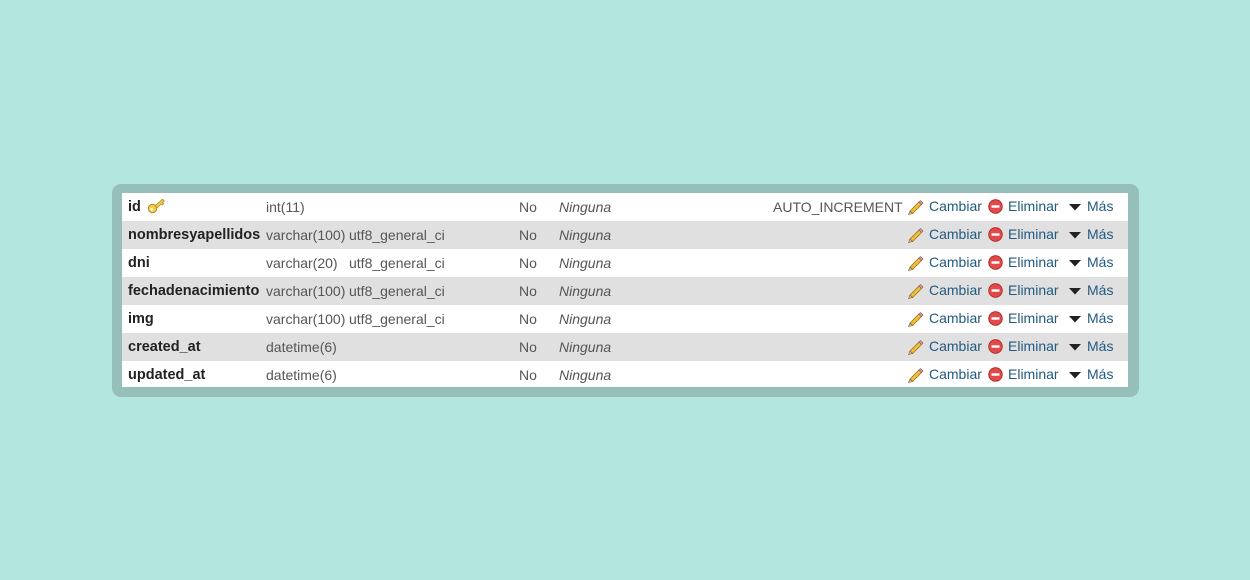 The width and height of the screenshot is (1250, 580). What do you see at coordinates (838, 207) in the screenshot?
I see `column-extra: AUTO_INCREMENT` at bounding box center [838, 207].